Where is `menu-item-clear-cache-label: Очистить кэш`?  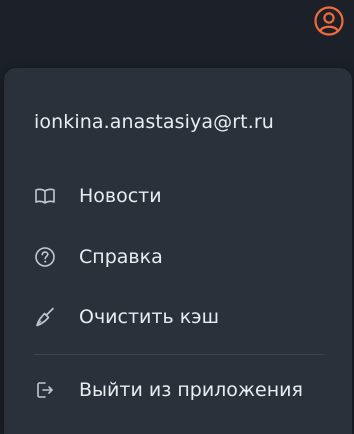 menu-item-clear-cache-label: Очистить кэш is located at coordinates (149, 317).